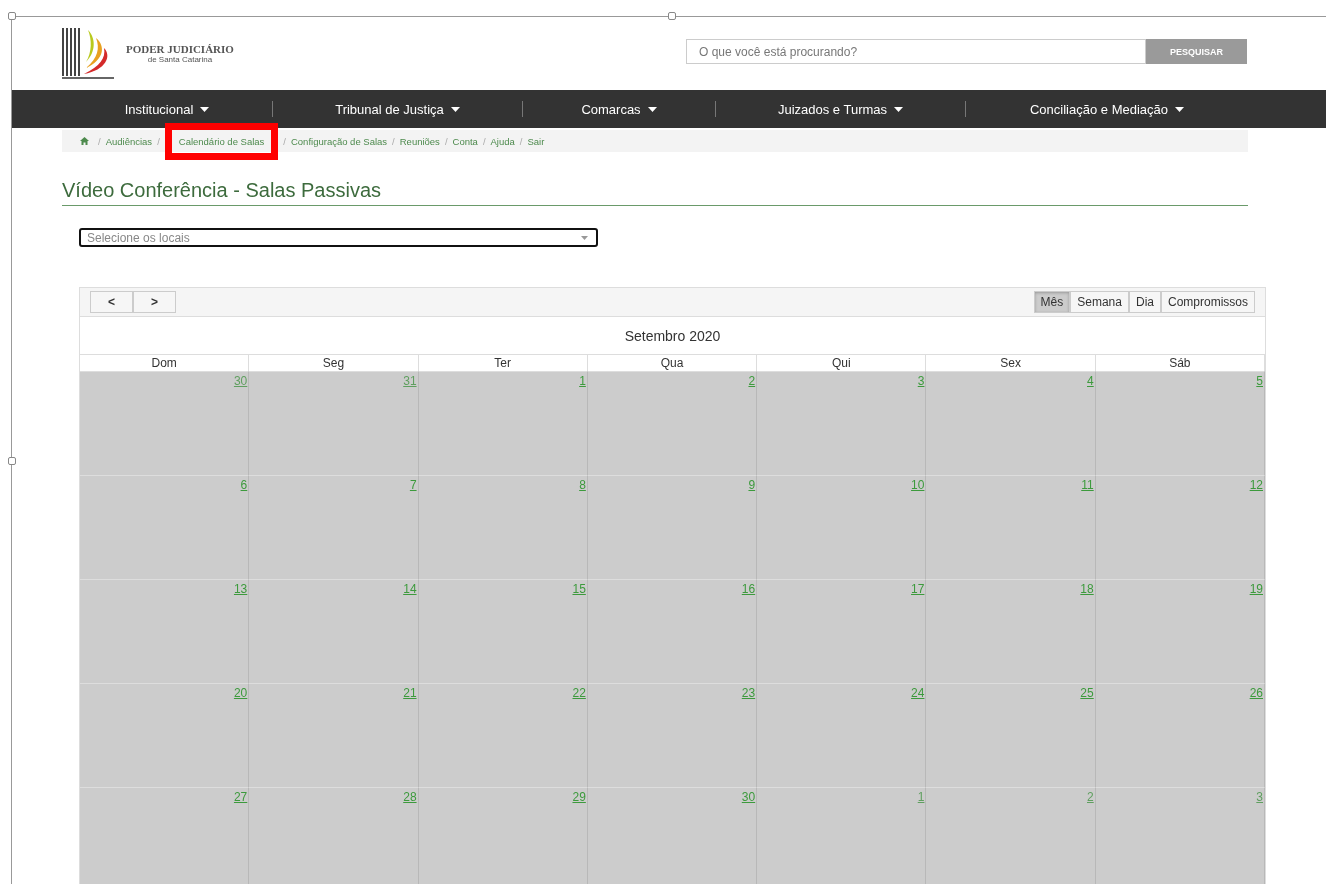 This screenshot has height=884, width=1326. What do you see at coordinates (749, 692) in the screenshot?
I see `day-number: 23` at bounding box center [749, 692].